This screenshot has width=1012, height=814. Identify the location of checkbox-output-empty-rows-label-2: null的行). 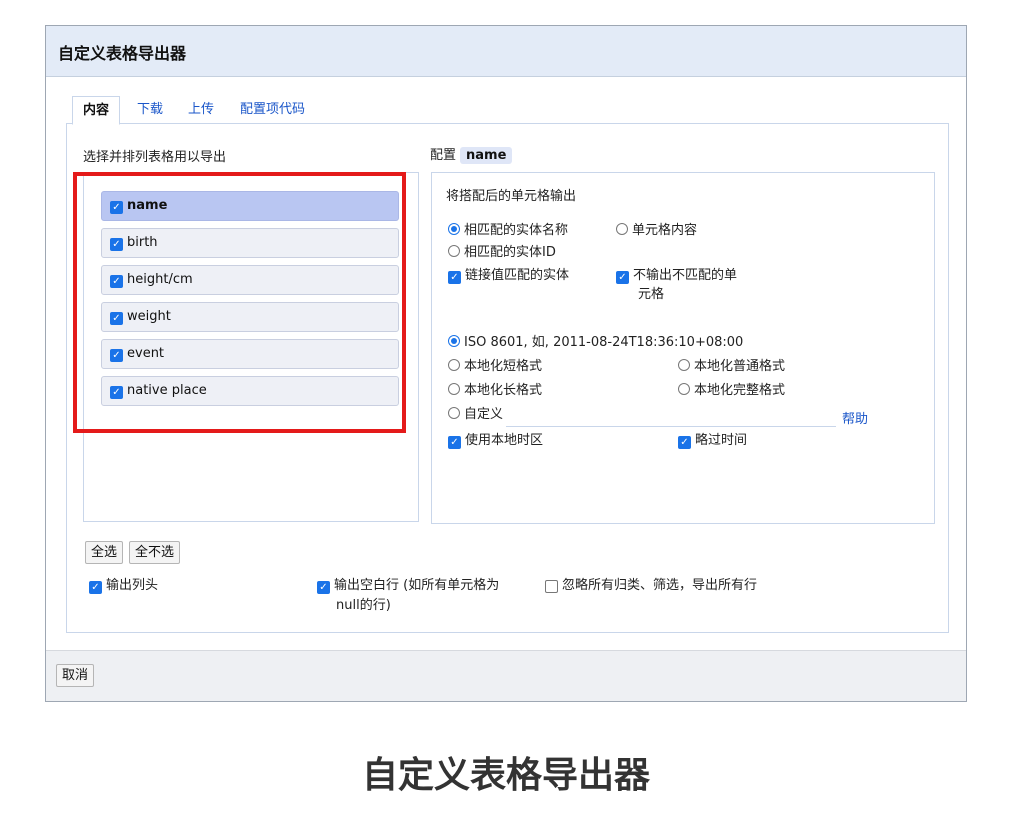
(363, 605).